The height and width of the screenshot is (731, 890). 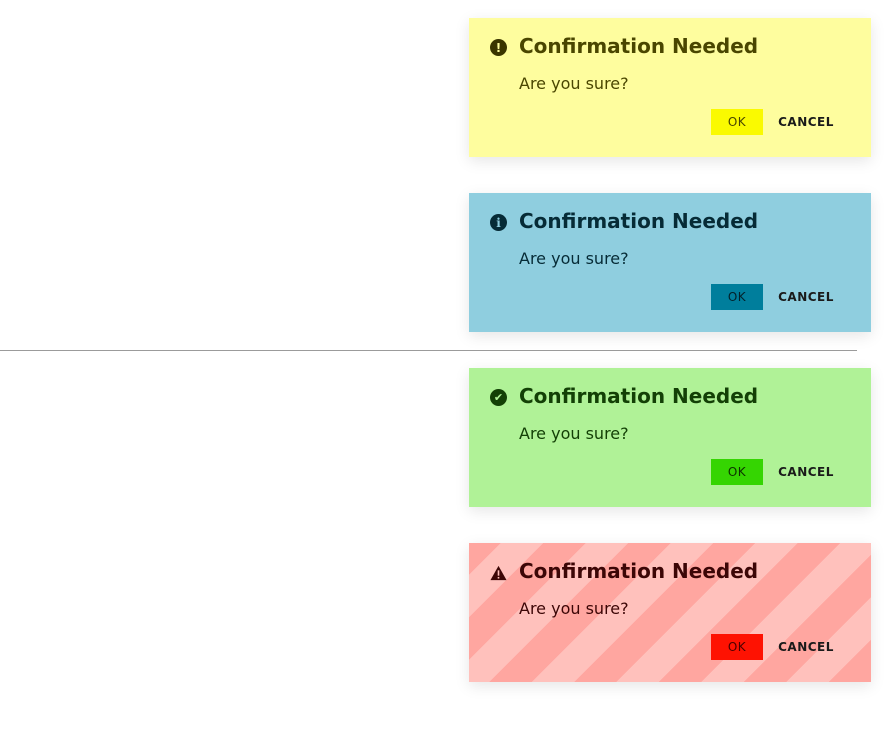 I want to click on check-circle-icon: ✔, so click(x=498, y=397).